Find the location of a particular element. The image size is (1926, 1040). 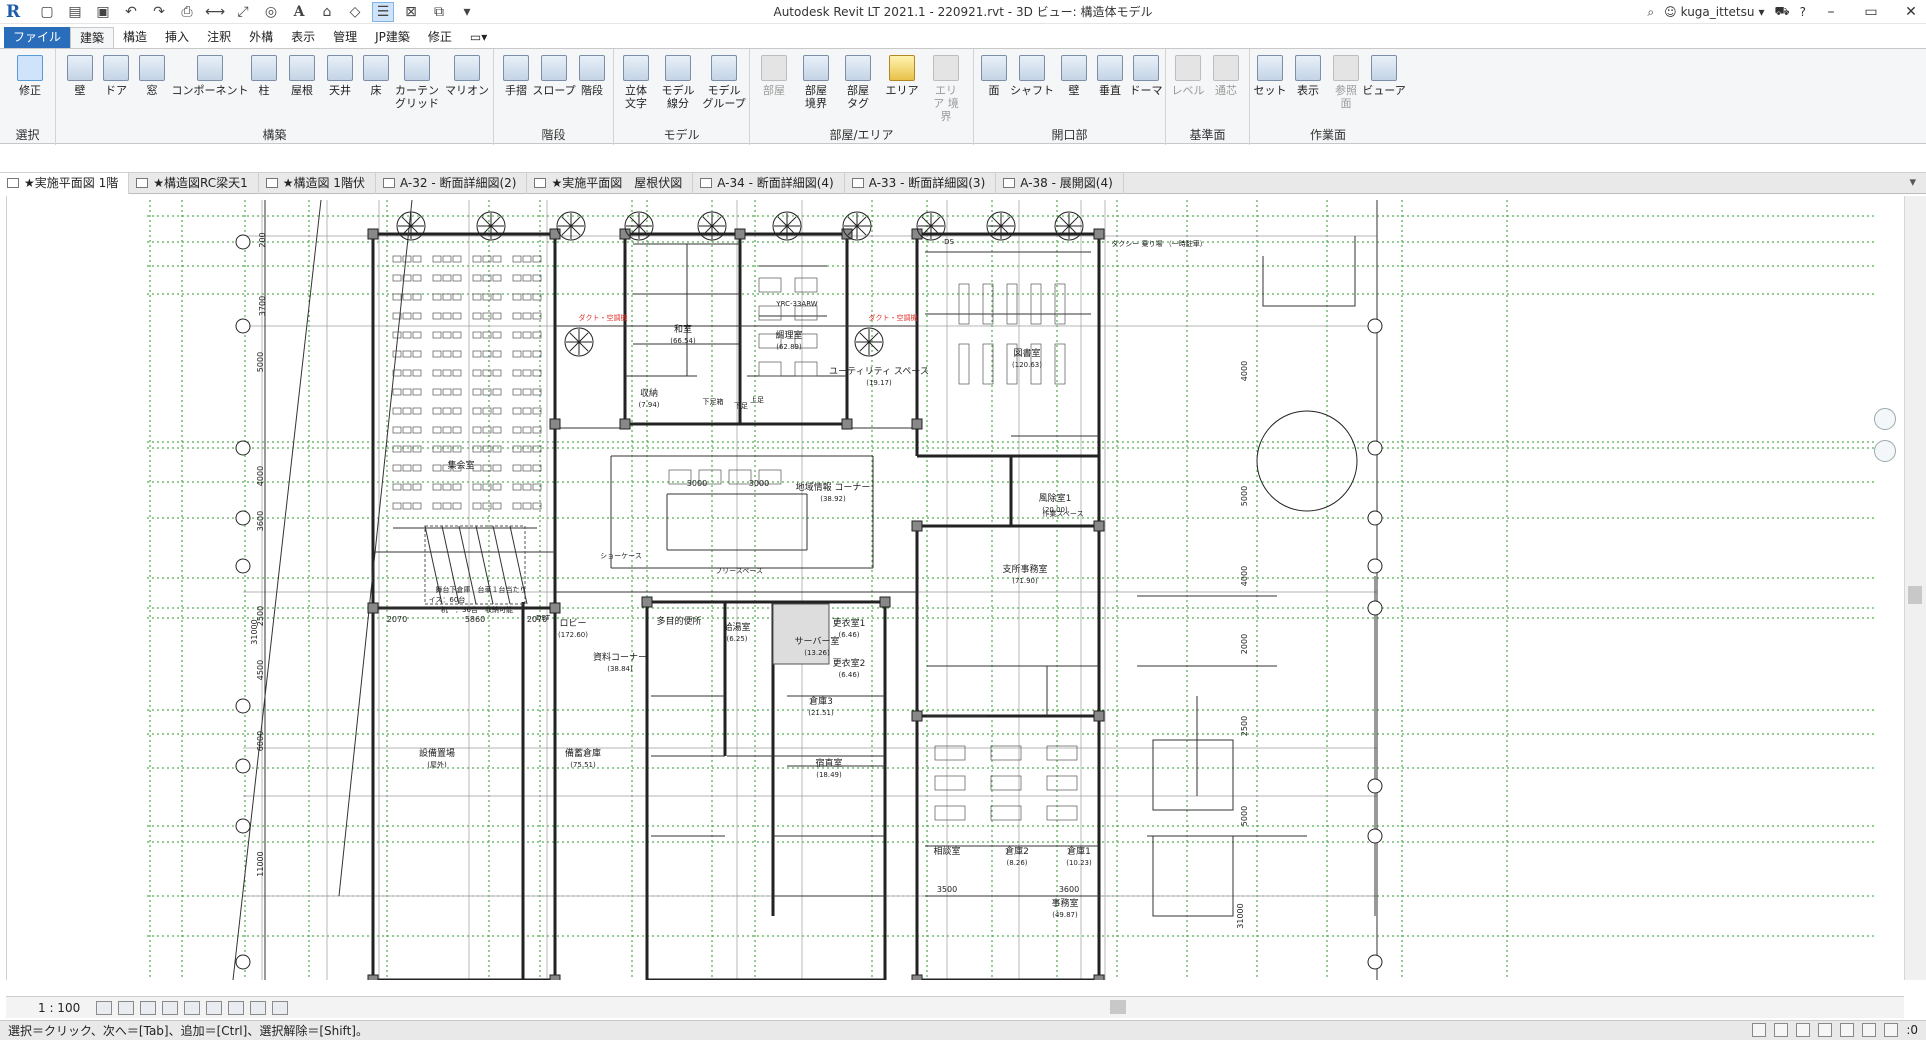

view-tab: A-33 - 断面詳細図(3) is located at coordinates (921, 183).